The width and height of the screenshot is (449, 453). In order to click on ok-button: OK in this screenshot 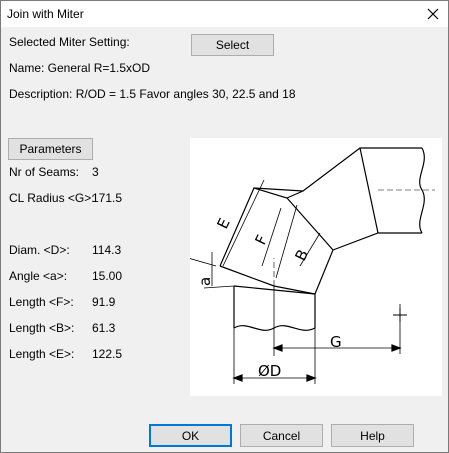, I will do `click(190, 435)`.